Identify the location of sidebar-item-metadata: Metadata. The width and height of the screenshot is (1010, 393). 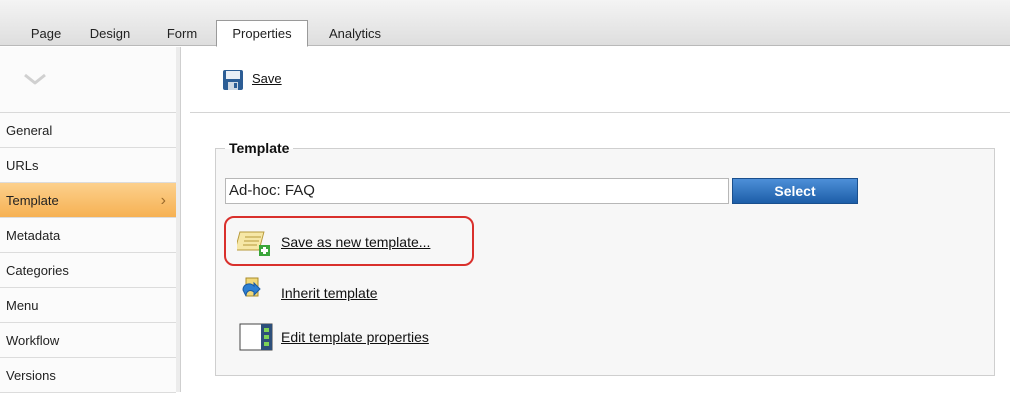
(88, 235).